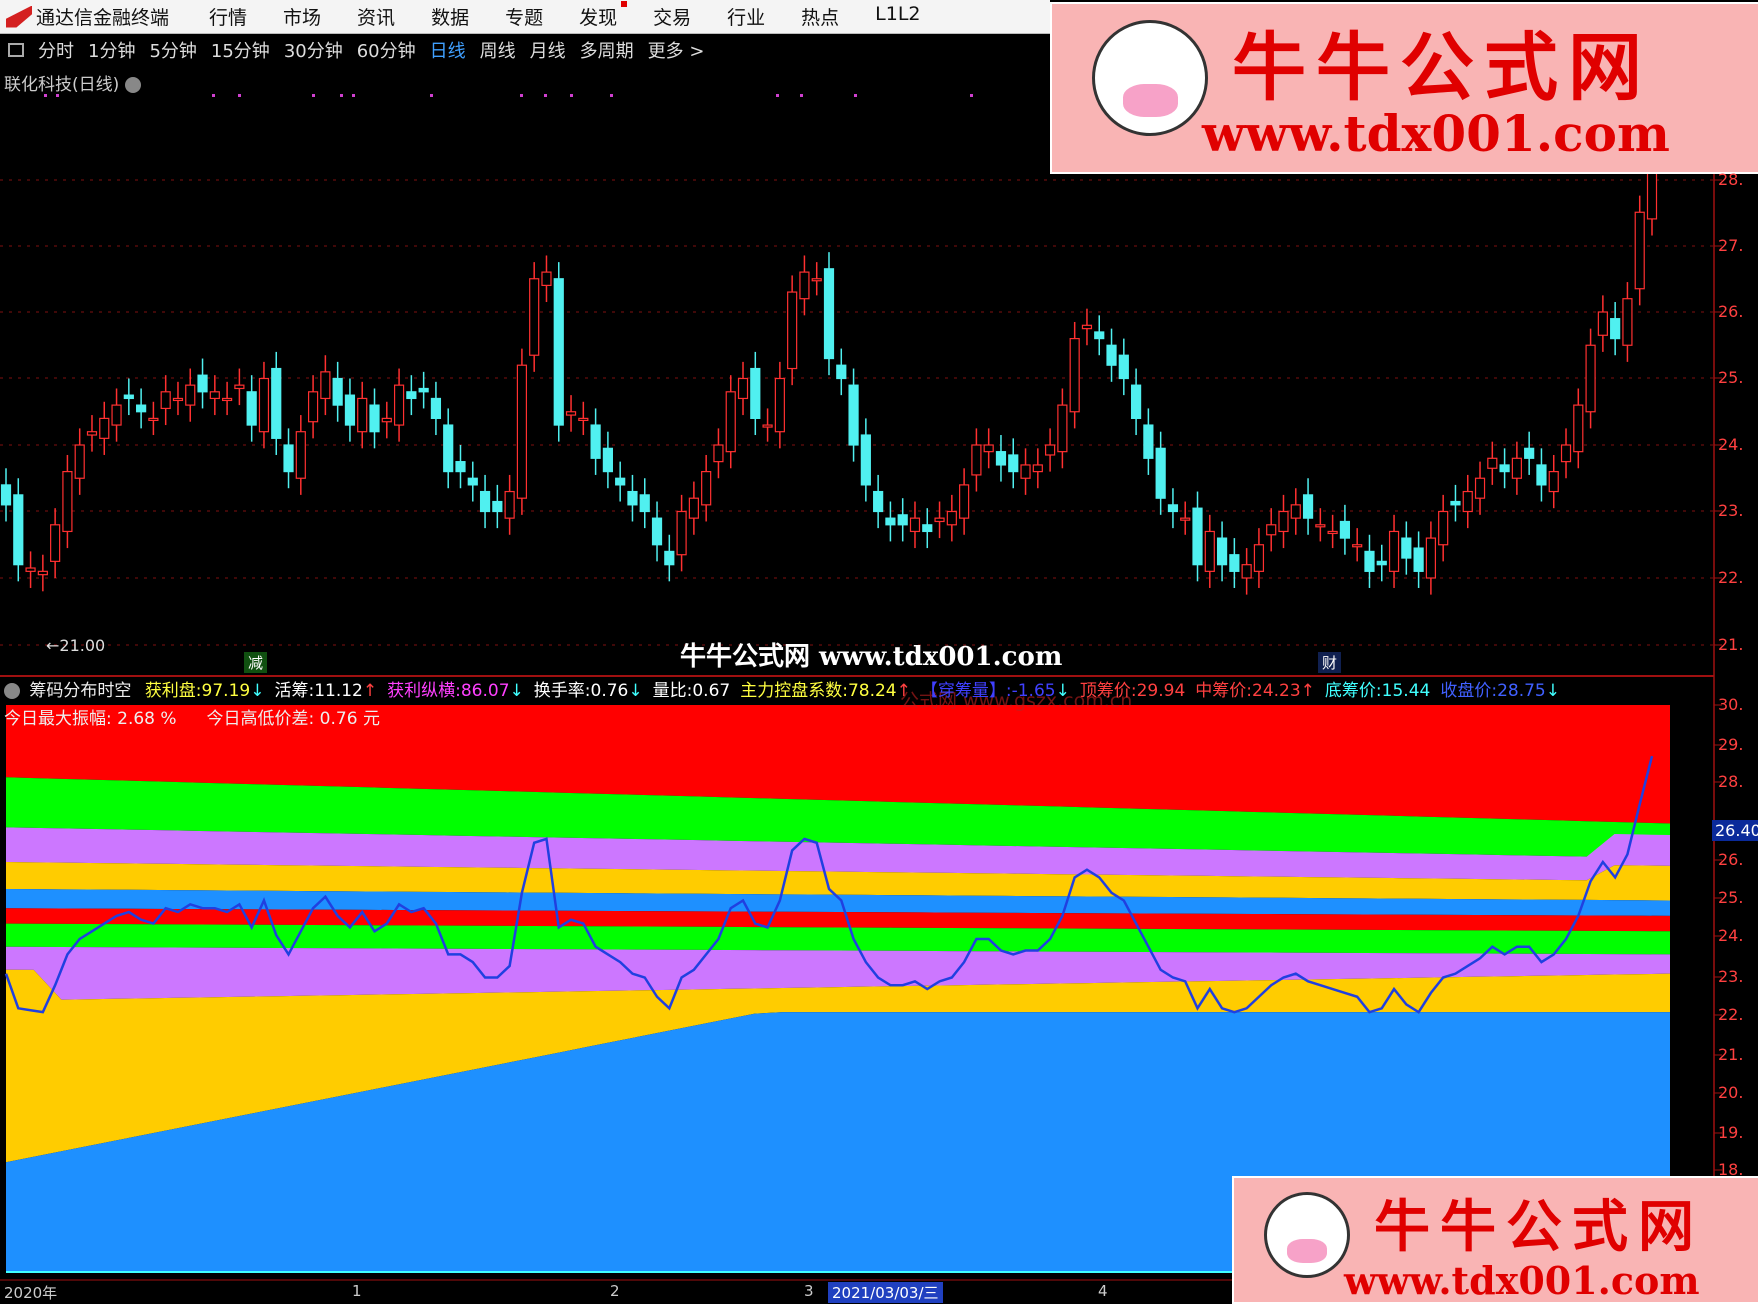  I want to click on date-axis-label: 4, so click(1103, 1291).